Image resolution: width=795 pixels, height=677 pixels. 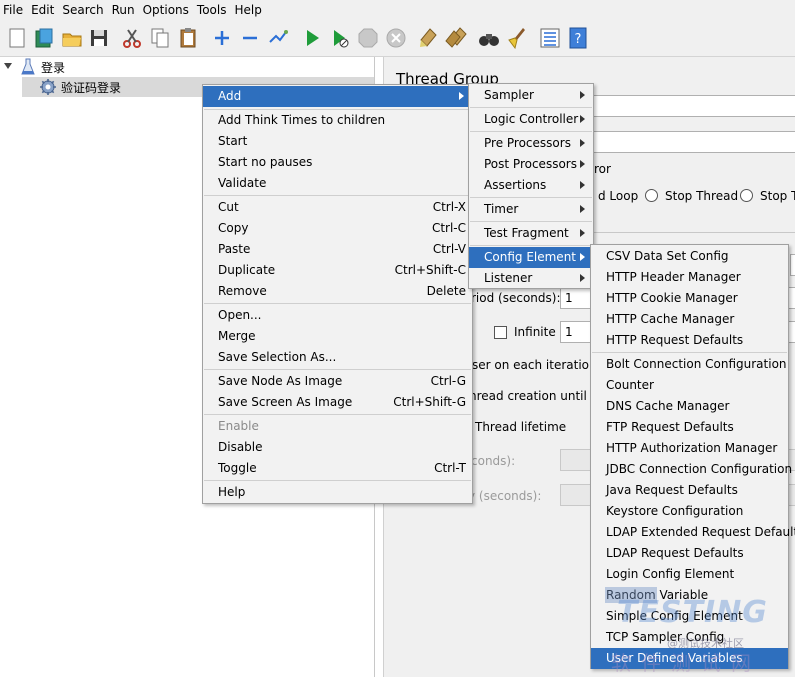 What do you see at coordinates (337, 228) in the screenshot?
I see `context-menu-copy: Copy Ctrl-C` at bounding box center [337, 228].